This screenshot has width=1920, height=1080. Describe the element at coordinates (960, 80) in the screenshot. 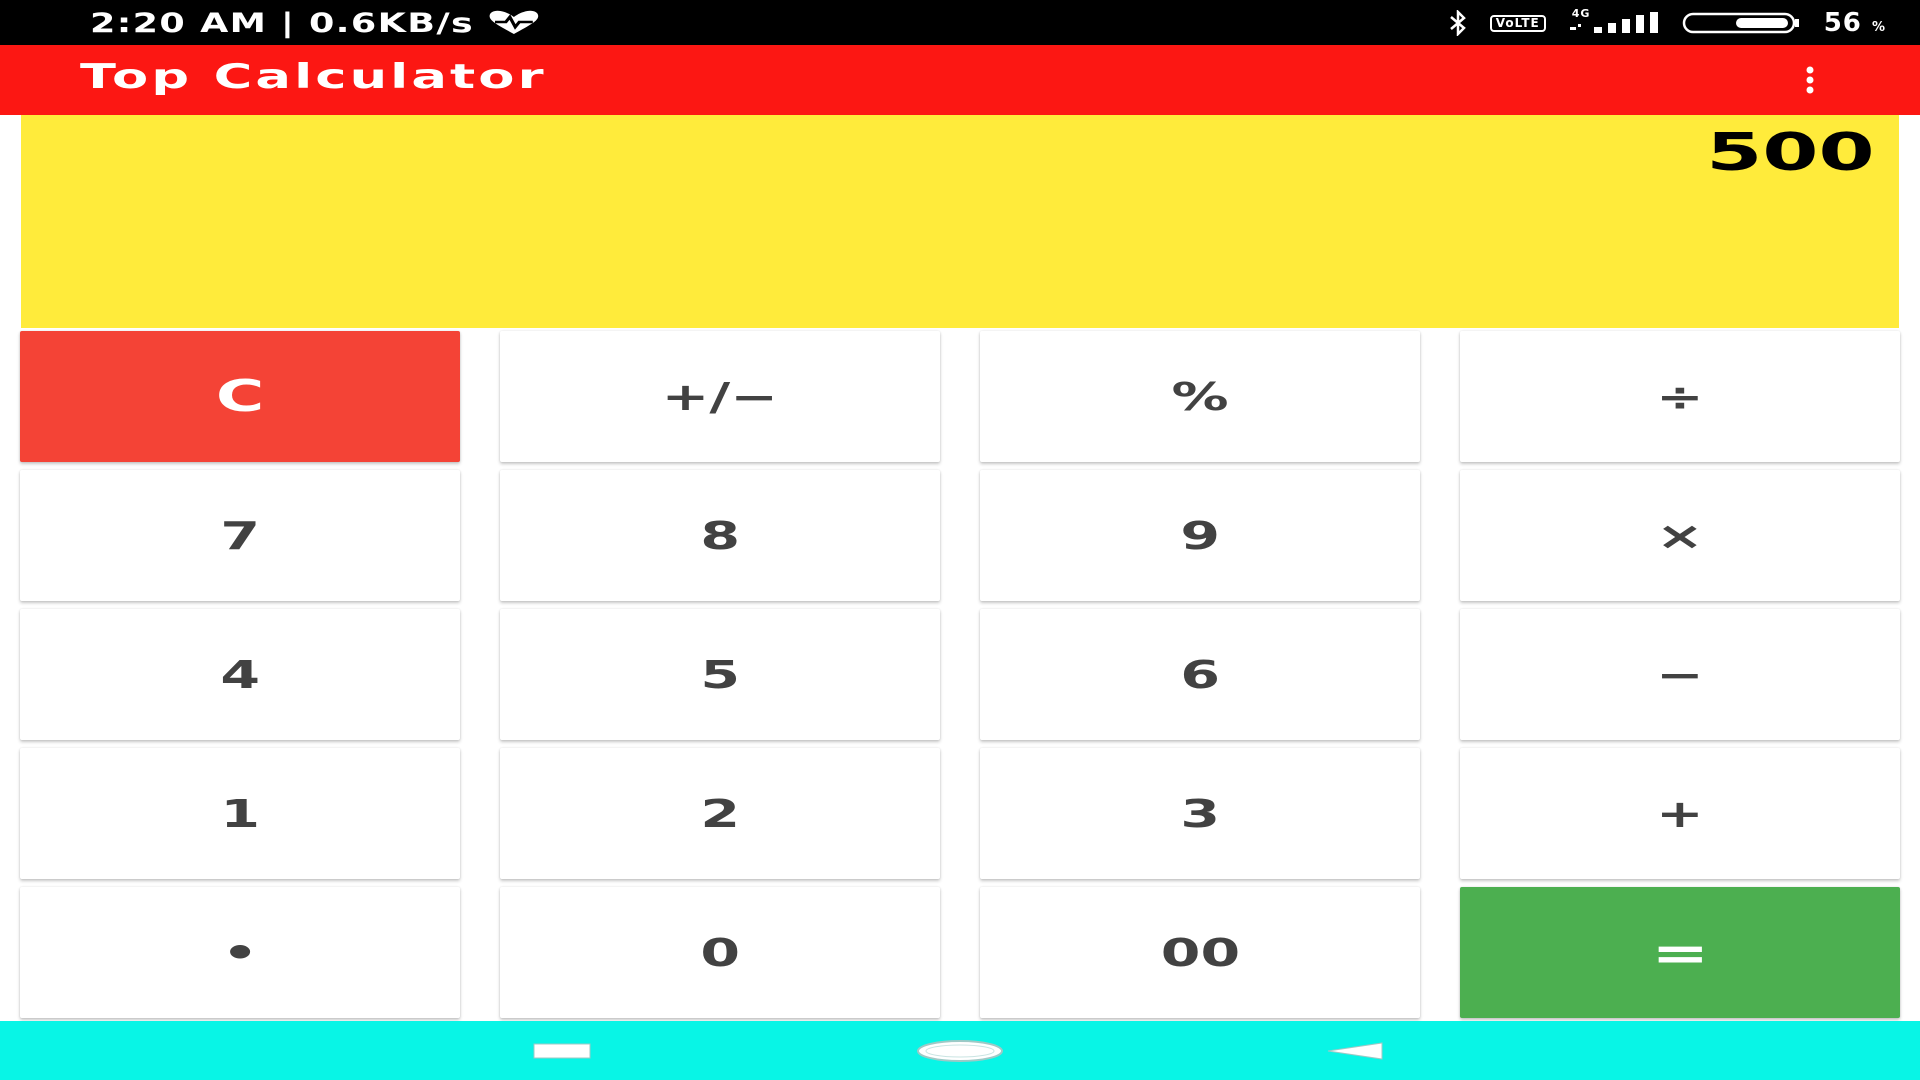

I see `app-bar: Top Calculator` at that location.